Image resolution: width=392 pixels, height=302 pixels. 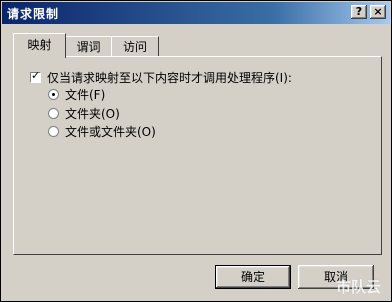 I want to click on radio-folder, so click(x=53, y=113).